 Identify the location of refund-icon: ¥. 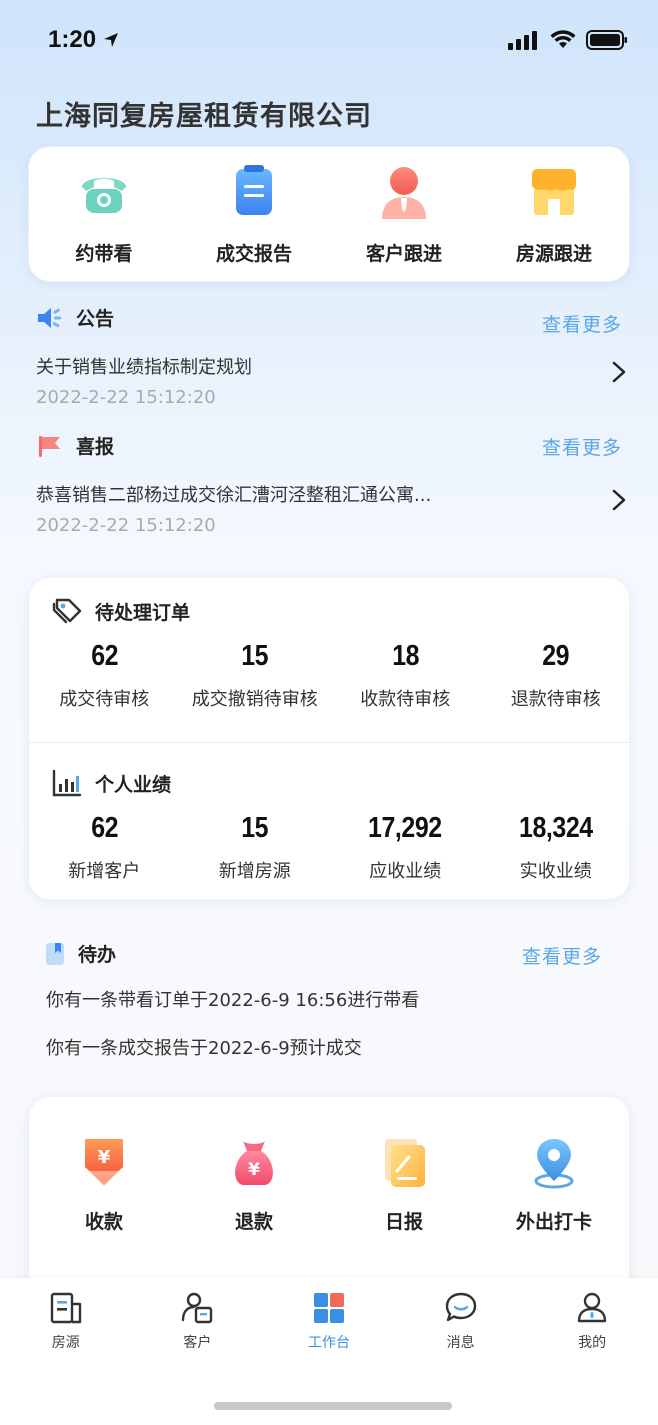
(254, 1163).